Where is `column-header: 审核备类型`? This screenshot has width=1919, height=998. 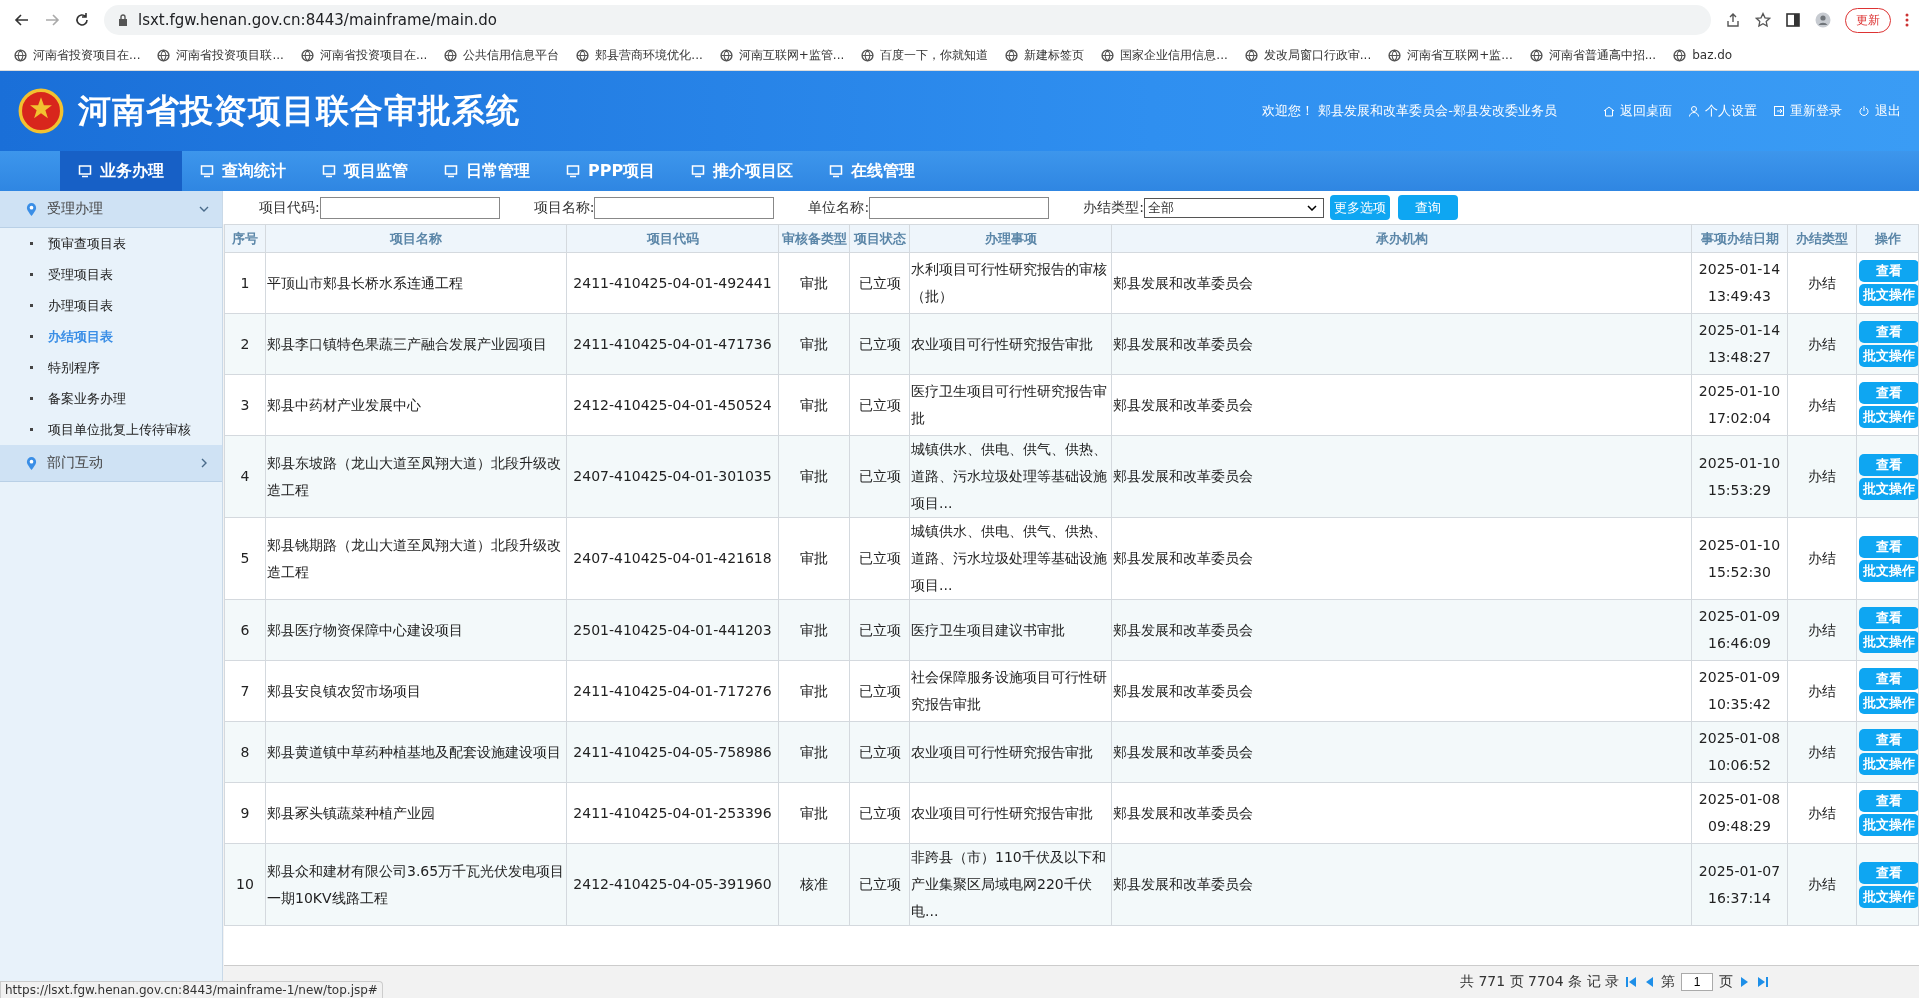
column-header: 审核备类型 is located at coordinates (814, 238).